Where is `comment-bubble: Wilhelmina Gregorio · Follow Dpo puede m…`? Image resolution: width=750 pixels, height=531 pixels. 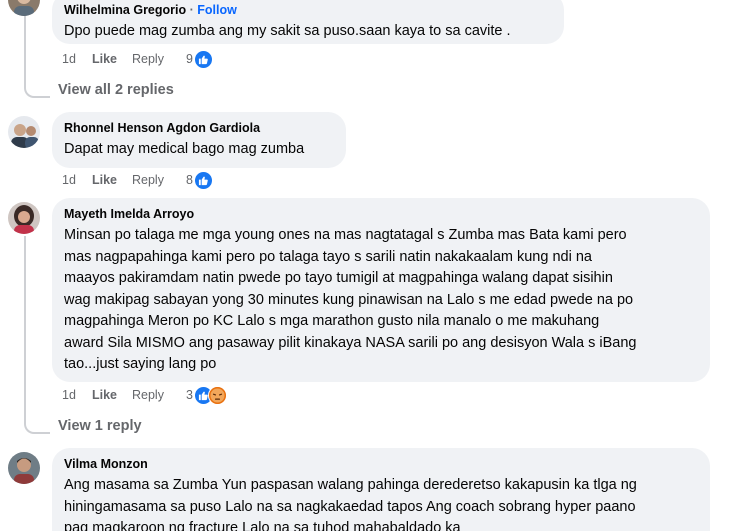
comment-bubble: Wilhelmina Gregorio · Follow Dpo puede m… is located at coordinates (308, 22).